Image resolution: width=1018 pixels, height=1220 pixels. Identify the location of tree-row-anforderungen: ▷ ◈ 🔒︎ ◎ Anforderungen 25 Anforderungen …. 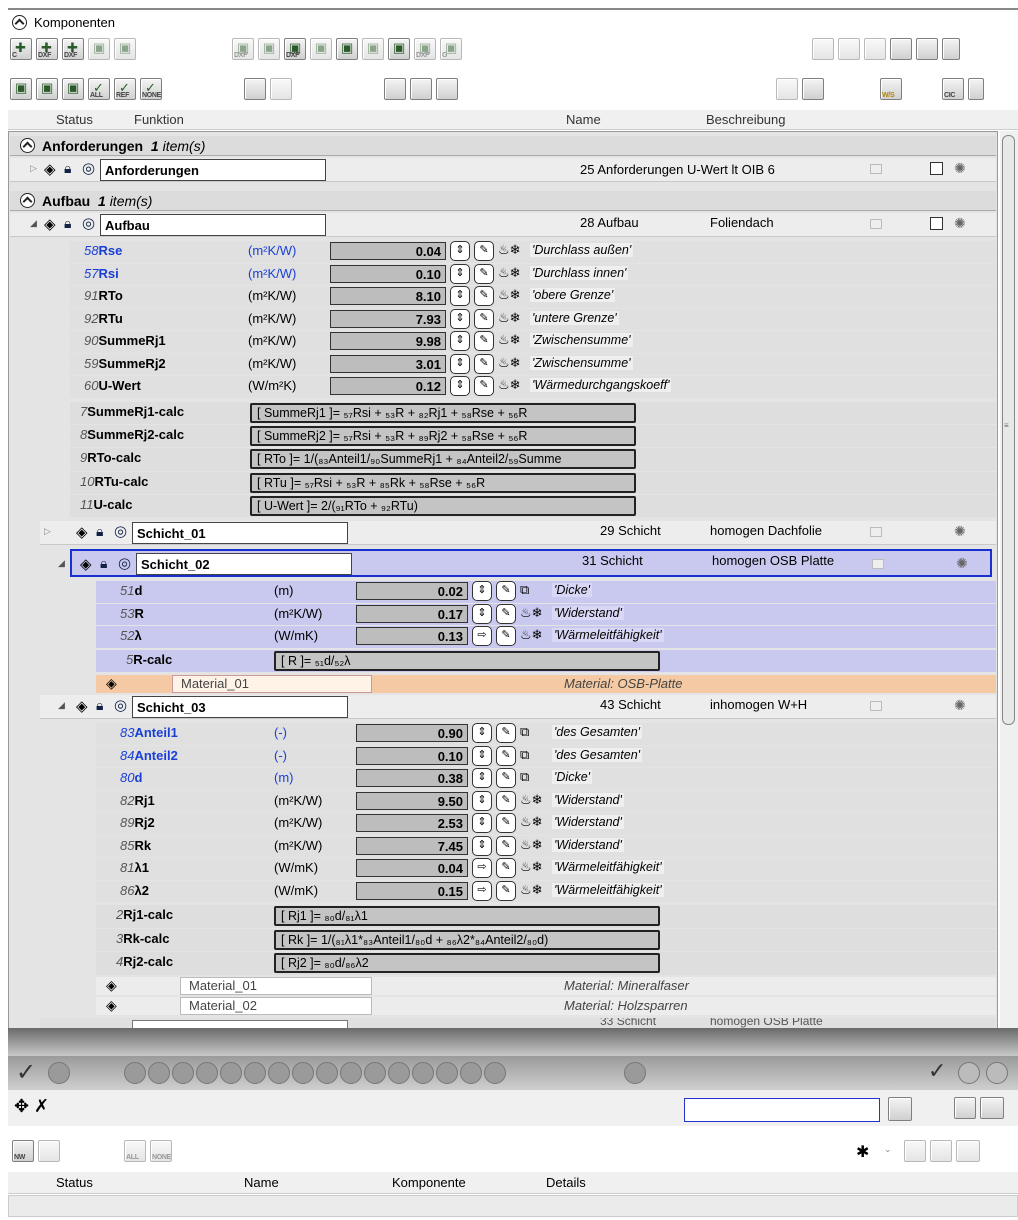
(503, 170).